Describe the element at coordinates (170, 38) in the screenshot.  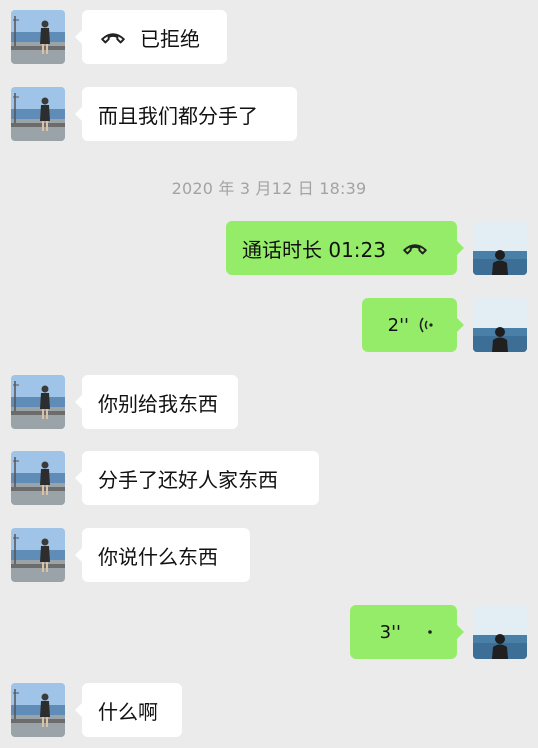
I see `message-text: 已拒绝` at that location.